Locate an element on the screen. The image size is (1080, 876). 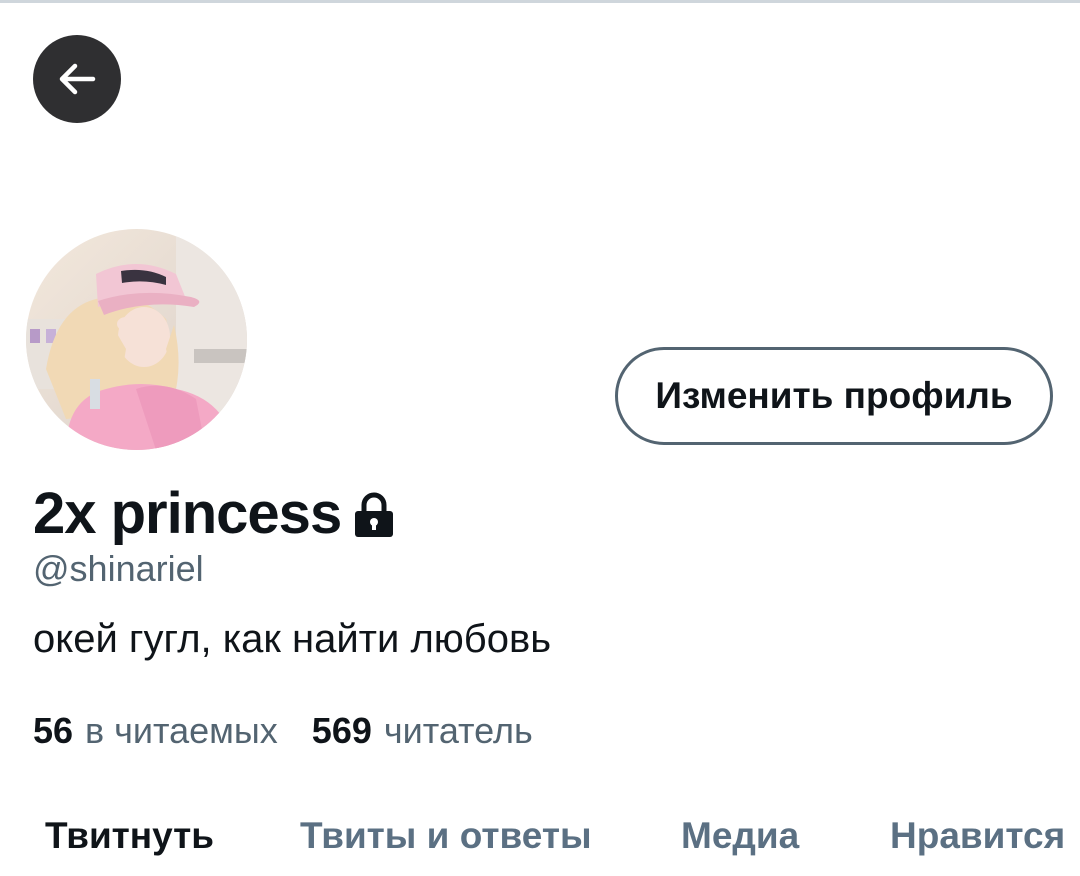
back-button is located at coordinates (77, 79).